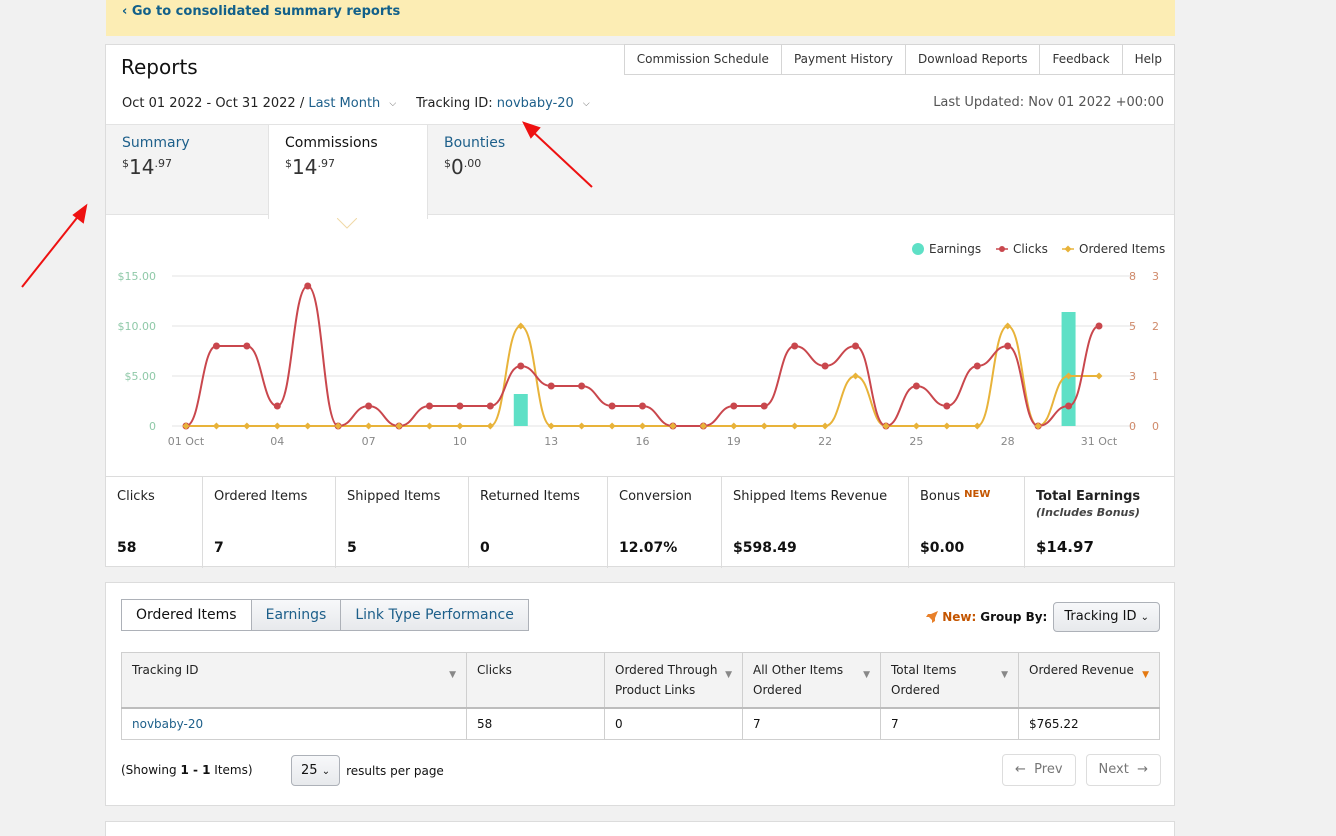 This screenshot has width=1336, height=836. Describe the element at coordinates (277, 441) in the screenshot. I see `x-tick: 04` at that location.